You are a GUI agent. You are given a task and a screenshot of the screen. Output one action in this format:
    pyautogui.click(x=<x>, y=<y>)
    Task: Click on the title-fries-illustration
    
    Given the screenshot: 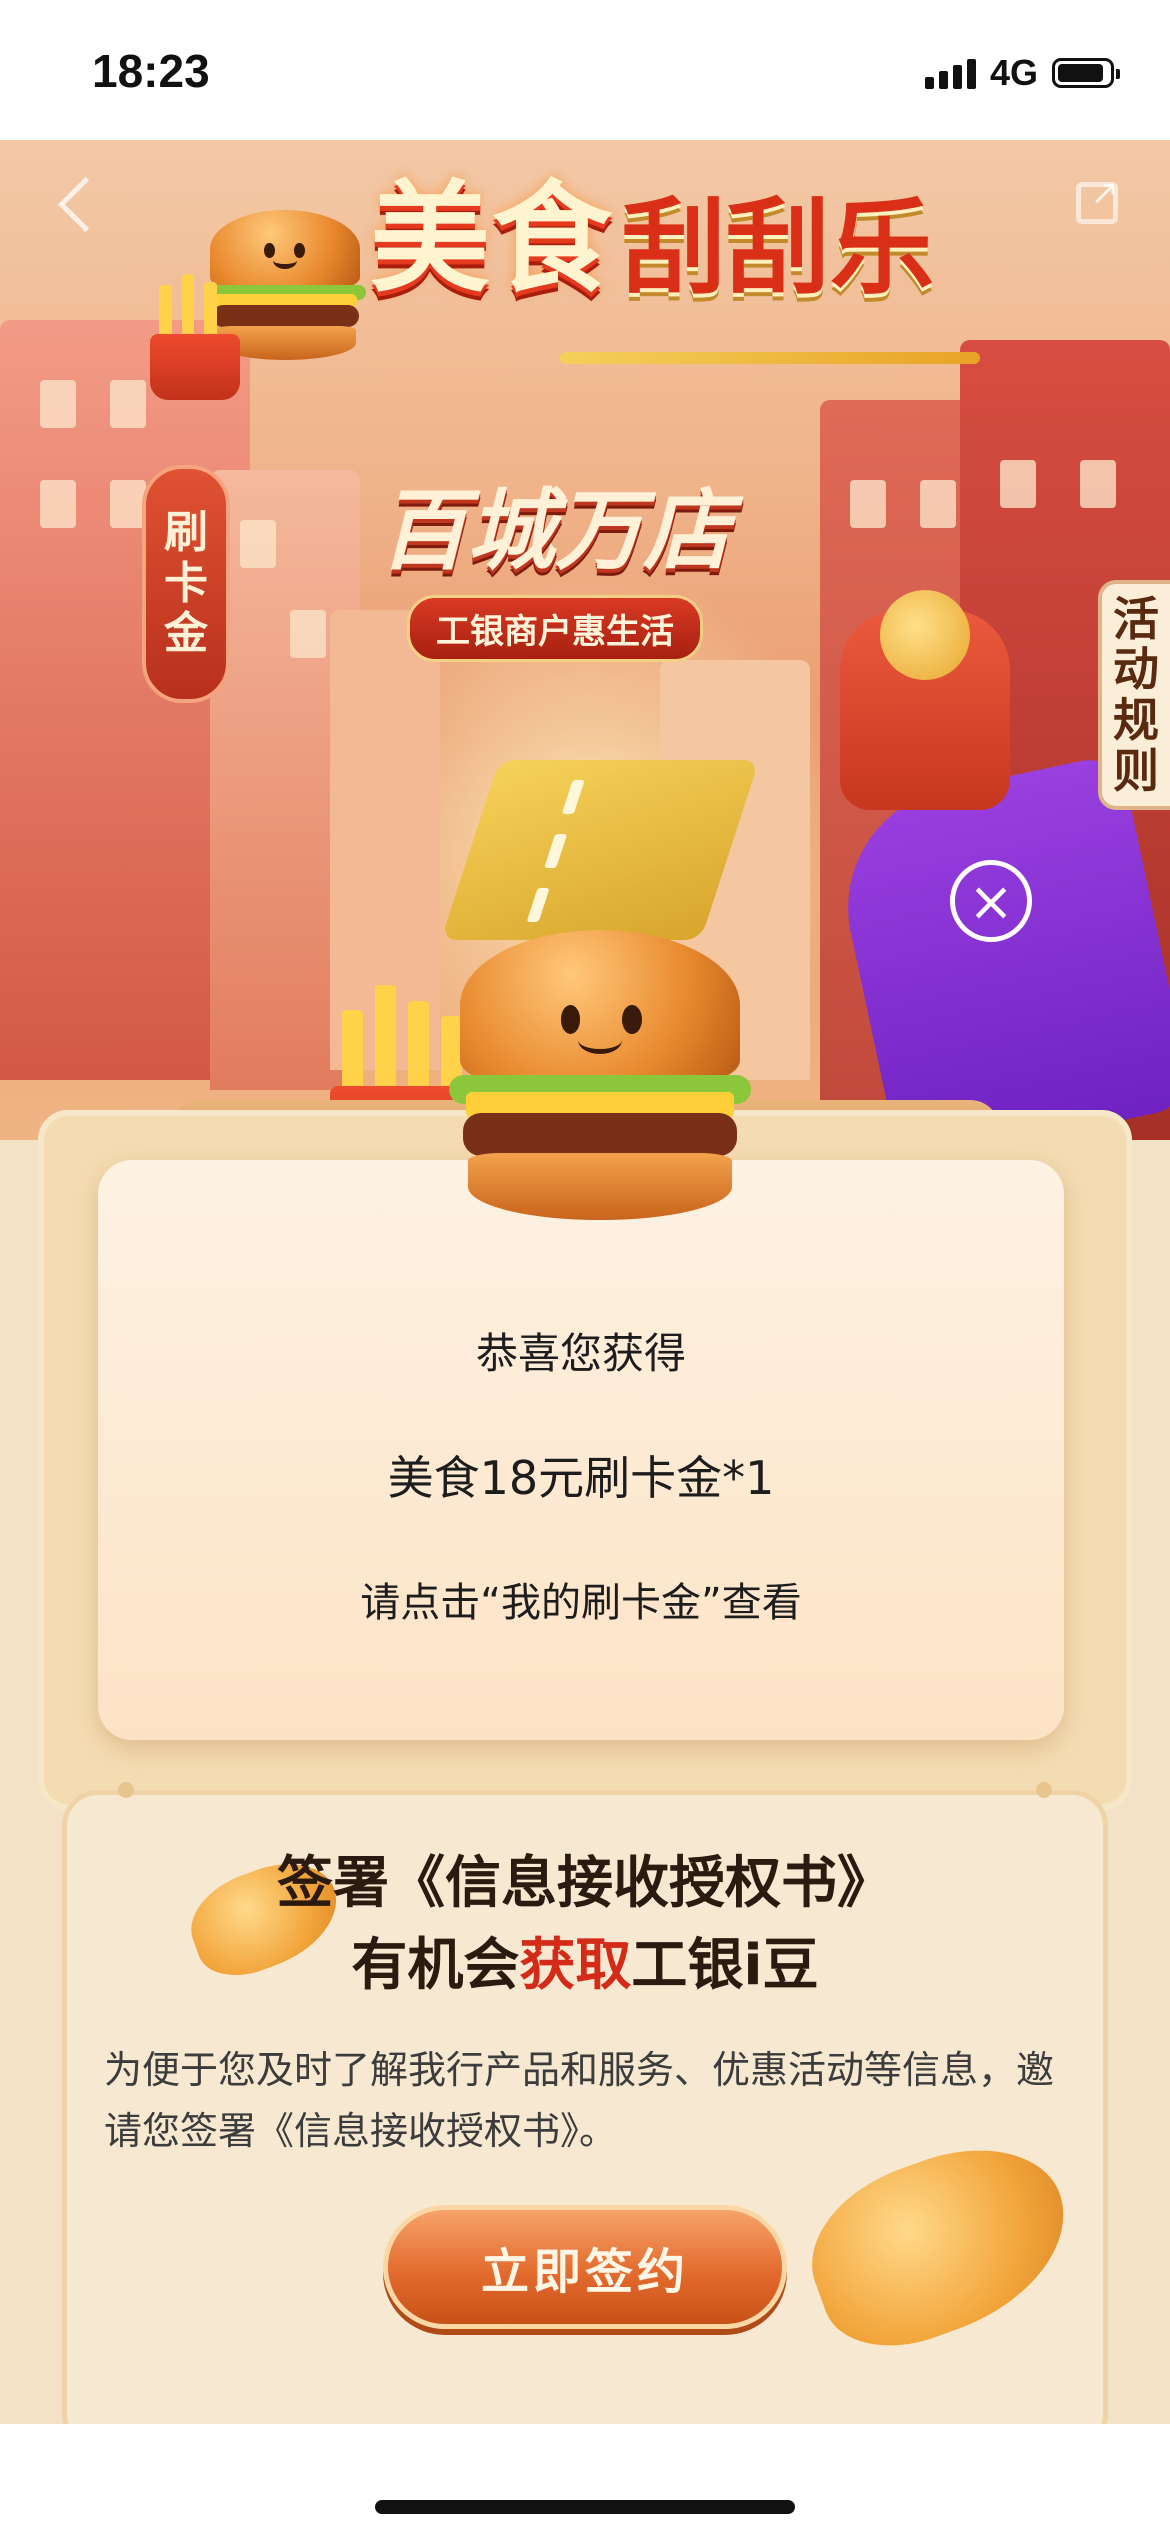 What is the action you would take?
    pyautogui.click(x=195, y=336)
    